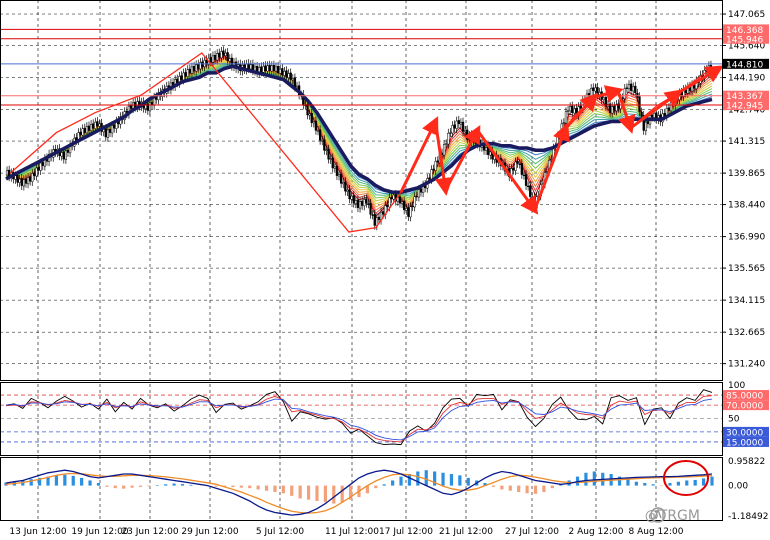  What do you see at coordinates (744, 407) in the screenshot?
I see `osc-level-label: 70.0000` at bounding box center [744, 407].